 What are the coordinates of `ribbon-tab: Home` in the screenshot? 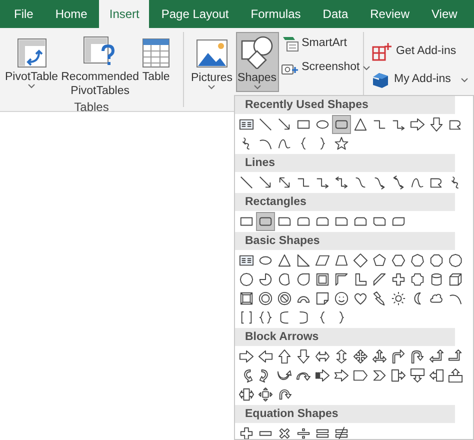 It's located at (71, 14).